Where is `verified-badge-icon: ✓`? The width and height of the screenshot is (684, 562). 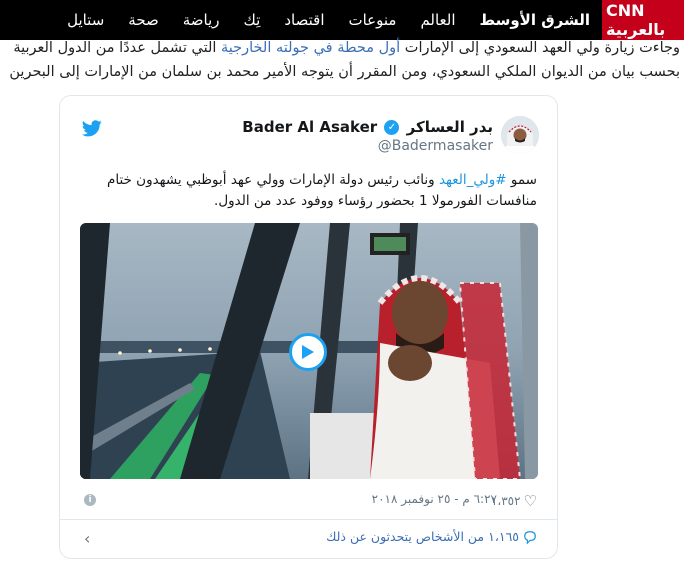
verified-badge-icon: ✓ is located at coordinates (392, 127).